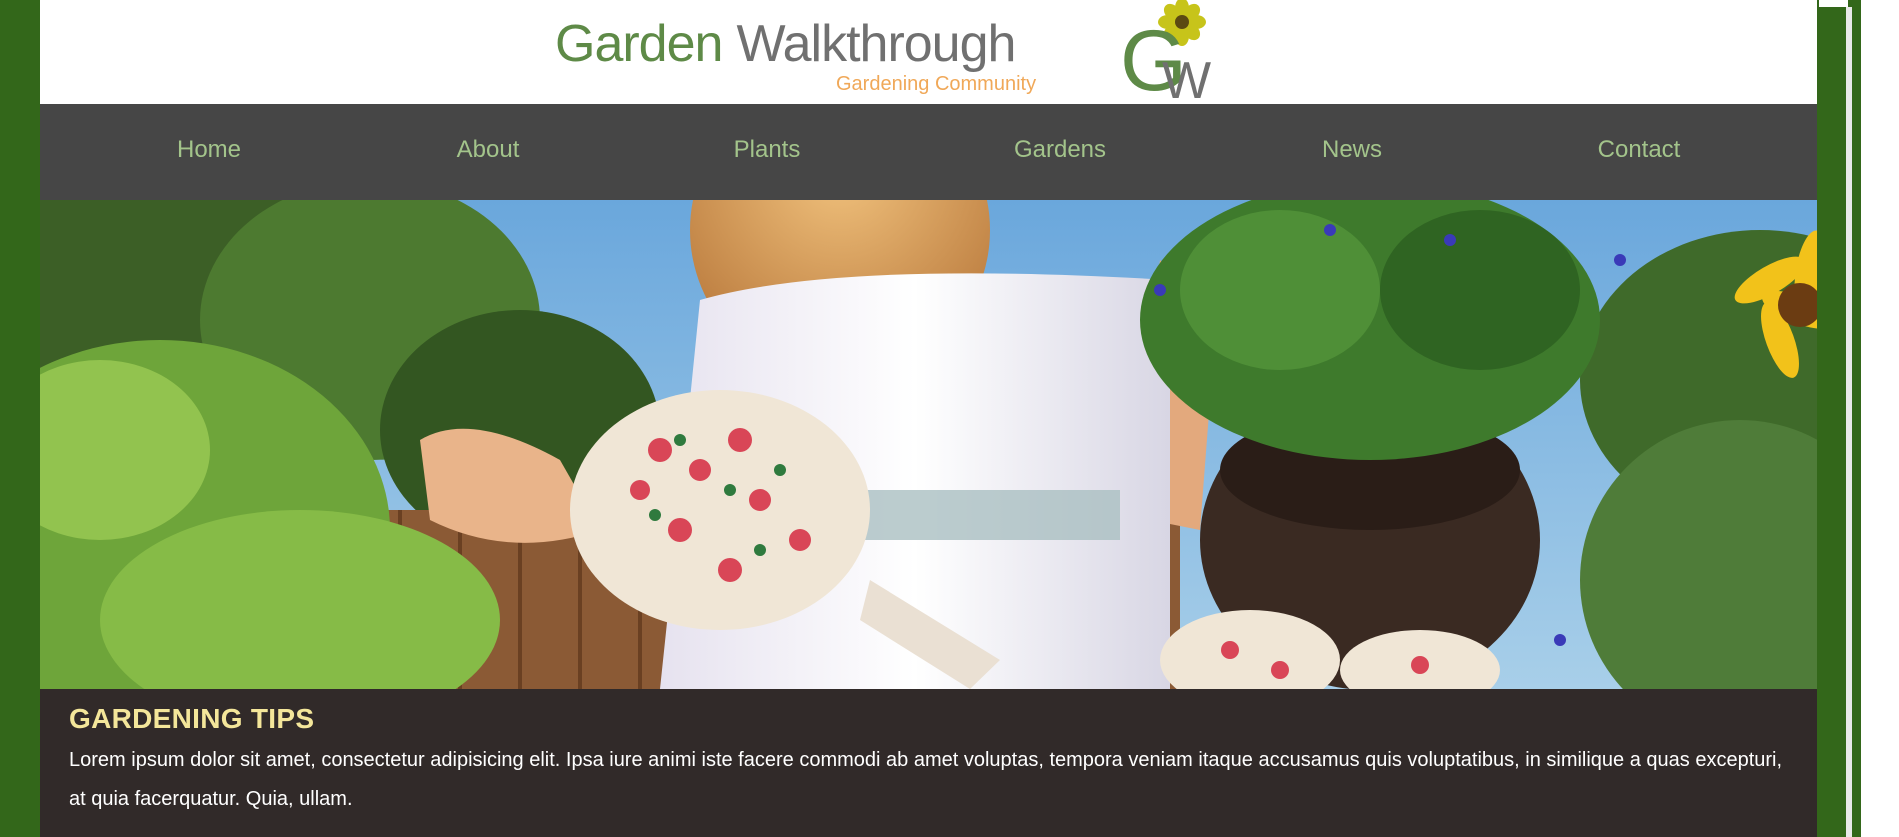 The height and width of the screenshot is (837, 1899). I want to click on site-subtitle: Gardening Community, so click(936, 84).